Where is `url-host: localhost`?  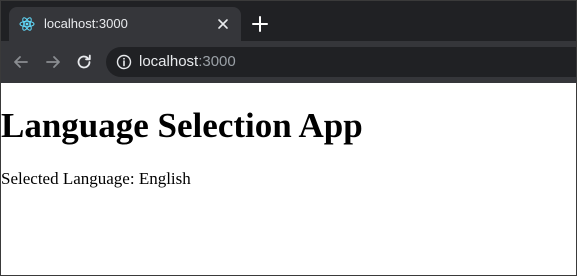
url-host: localhost is located at coordinates (169, 61).